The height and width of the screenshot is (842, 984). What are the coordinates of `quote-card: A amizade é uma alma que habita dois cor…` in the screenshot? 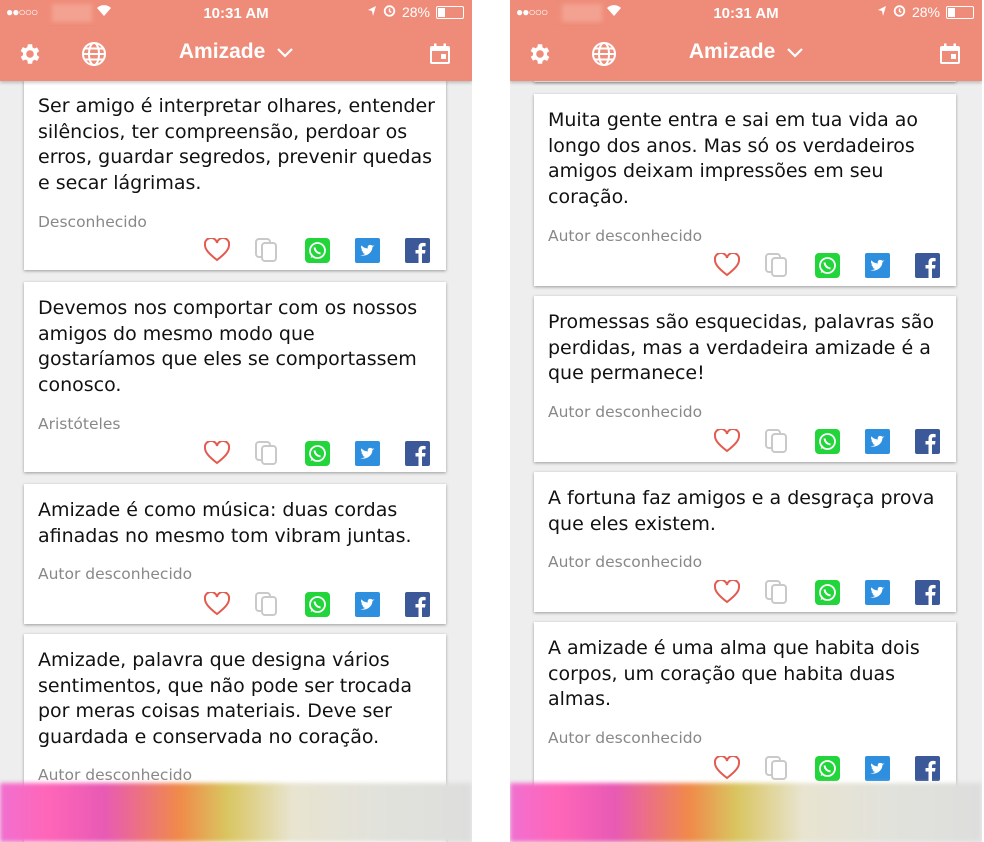 It's located at (745, 705).